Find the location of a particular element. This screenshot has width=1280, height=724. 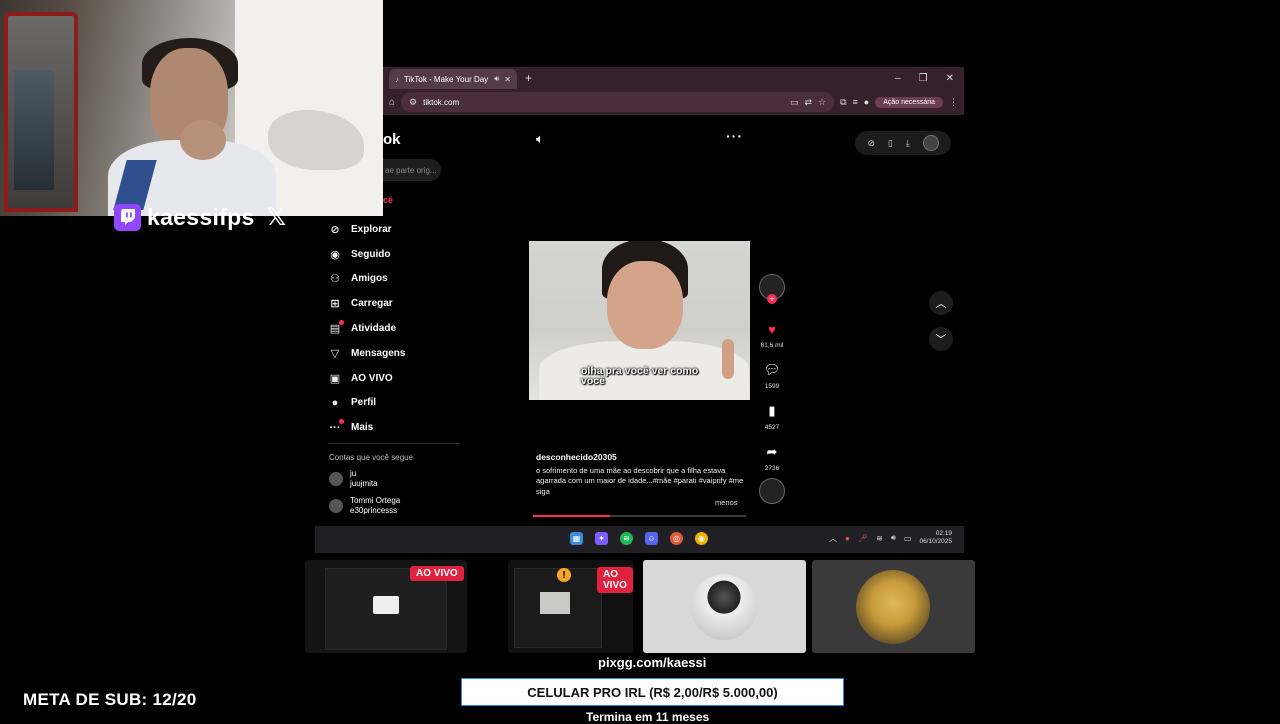

home-icon: ⌂ is located at coordinates (392, 102).